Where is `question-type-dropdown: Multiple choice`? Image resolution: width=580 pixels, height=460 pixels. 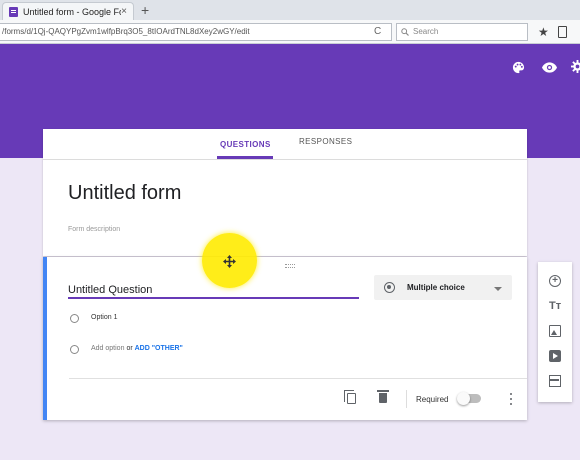
question-type-dropdown: Multiple choice is located at coordinates (443, 287).